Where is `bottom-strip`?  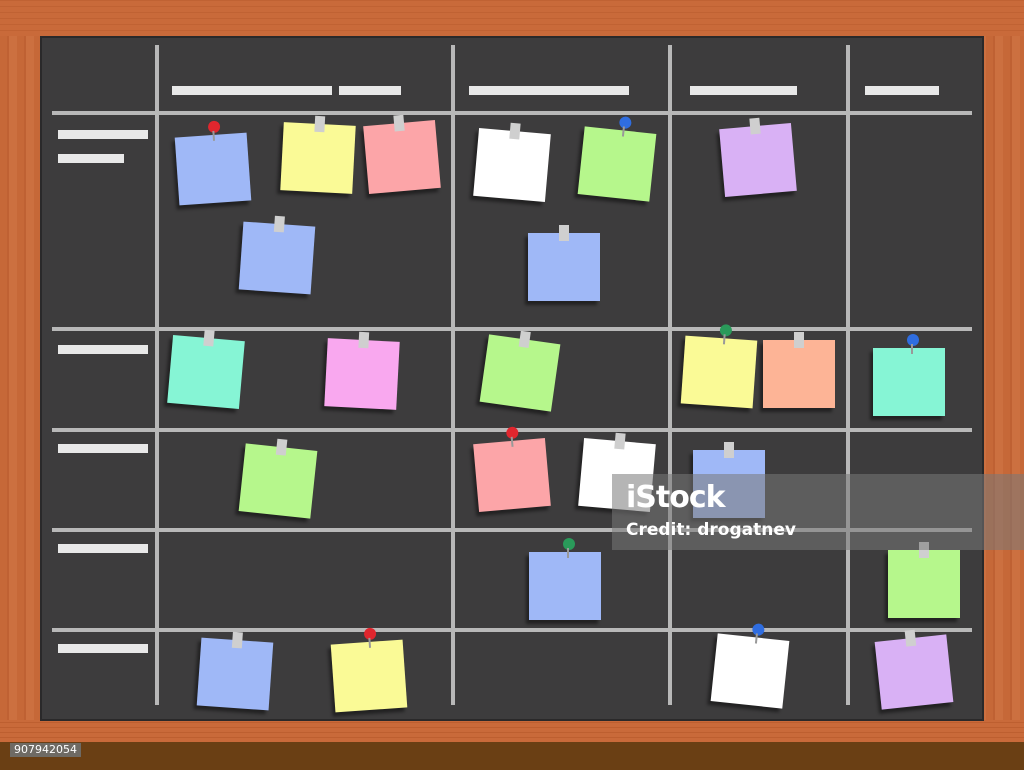 bottom-strip is located at coordinates (512, 756).